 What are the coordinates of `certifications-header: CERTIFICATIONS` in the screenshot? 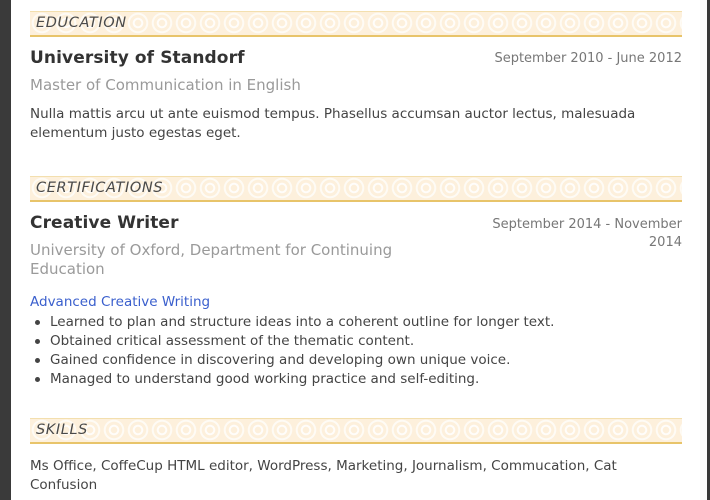 It's located at (356, 189).